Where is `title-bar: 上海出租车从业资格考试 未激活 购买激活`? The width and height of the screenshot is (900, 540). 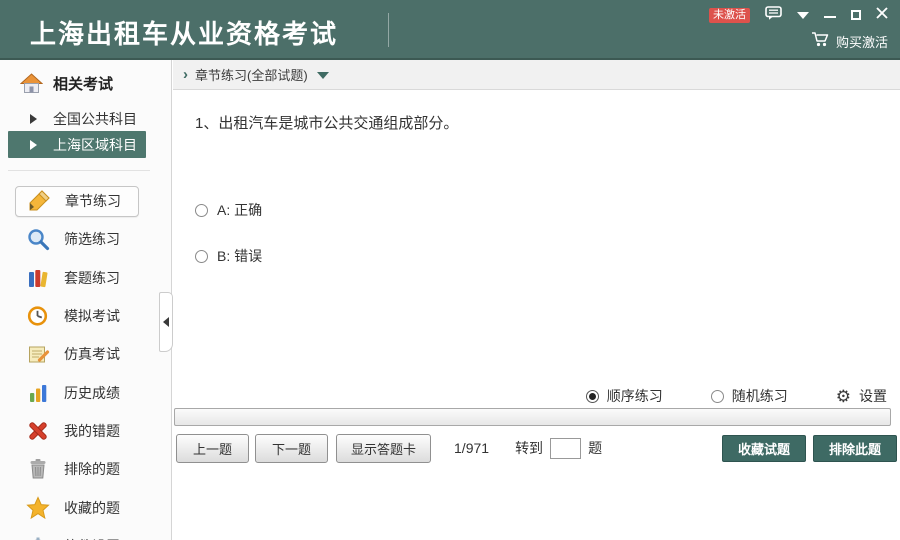 title-bar: 上海出租车从业资格考试 未激活 购买激活 is located at coordinates (450, 30).